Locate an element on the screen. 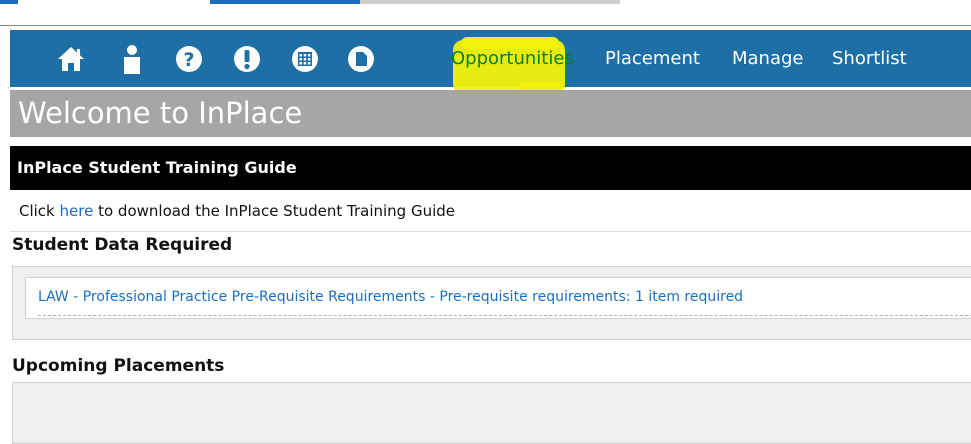  upcoming-placements-heading: Upcoming Placements is located at coordinates (118, 366).